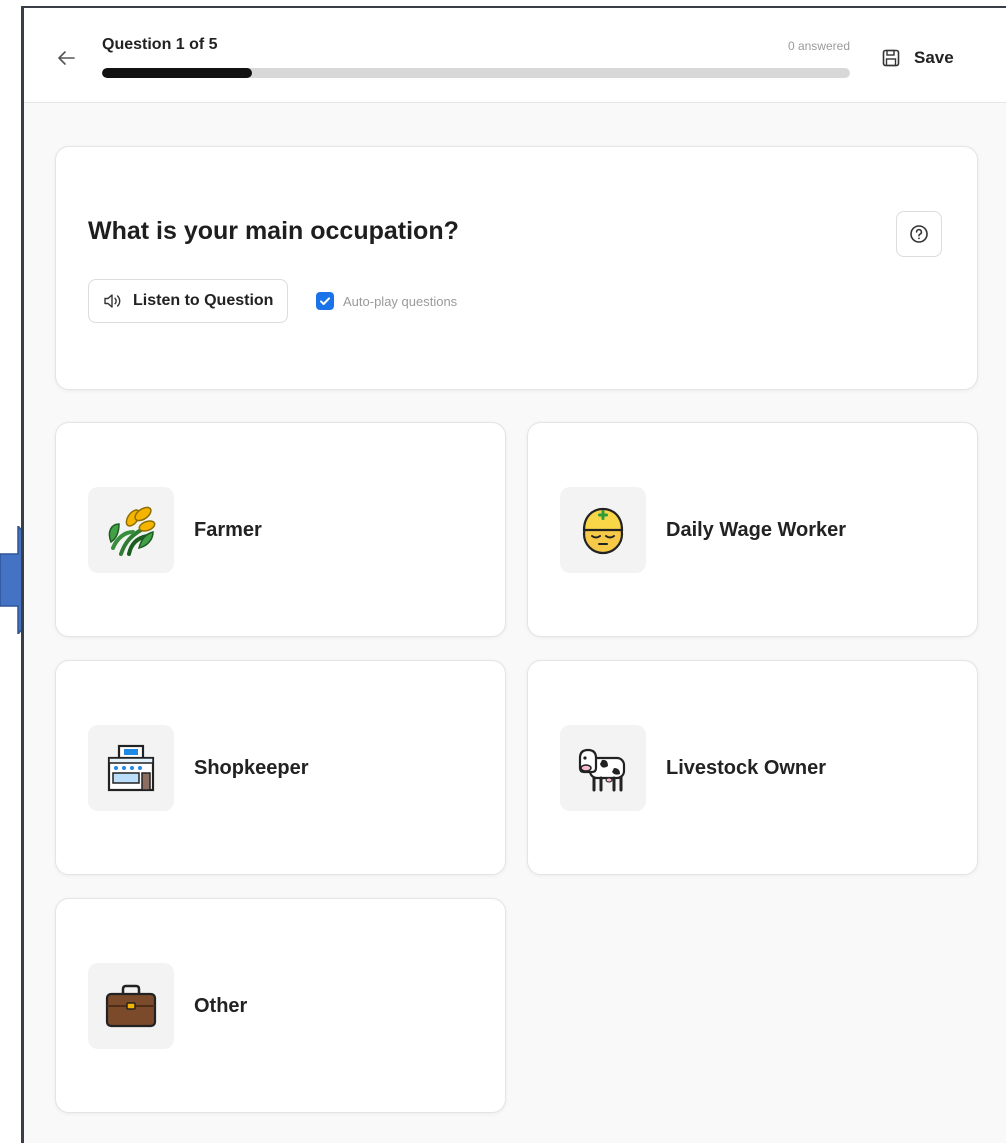 The image size is (1006, 1143). Describe the element at coordinates (280, 1005) in the screenshot. I see `option-other: Other` at that location.